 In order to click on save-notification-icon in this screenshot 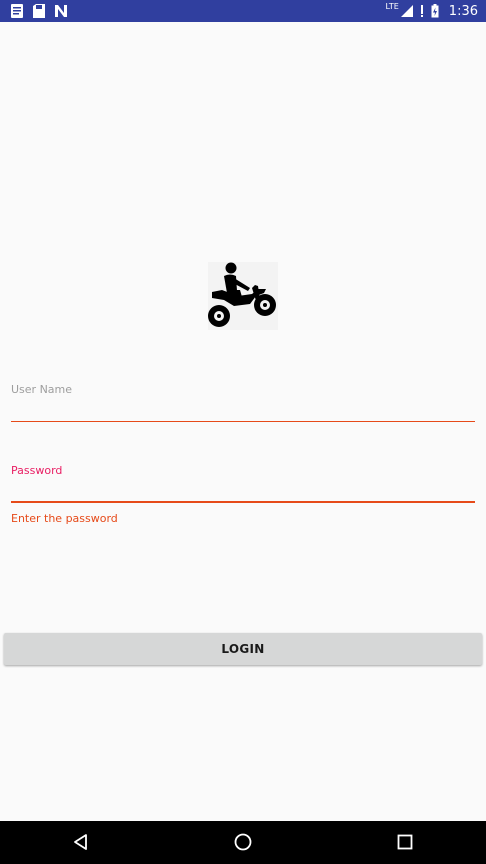, I will do `click(39, 11)`.